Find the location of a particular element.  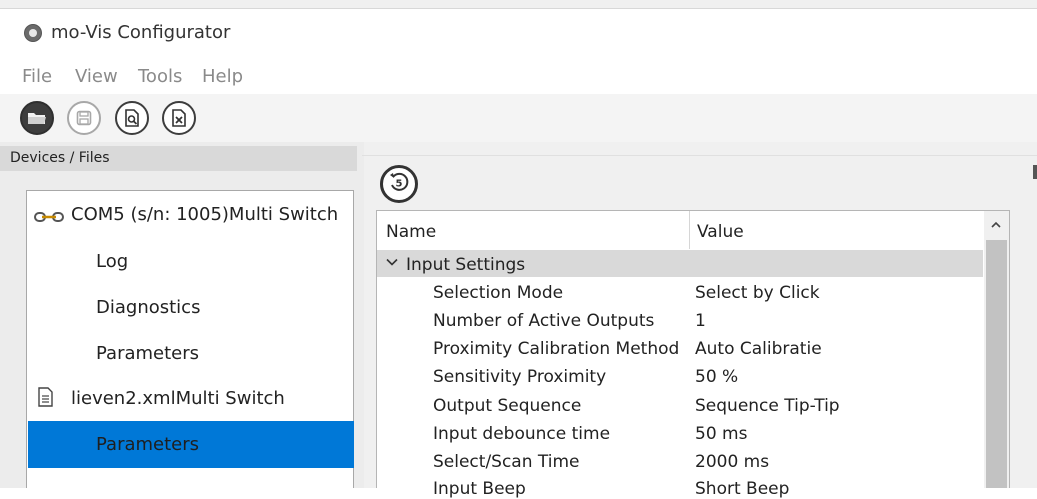

devices-header-label: Devices / Files is located at coordinates (60, 158).